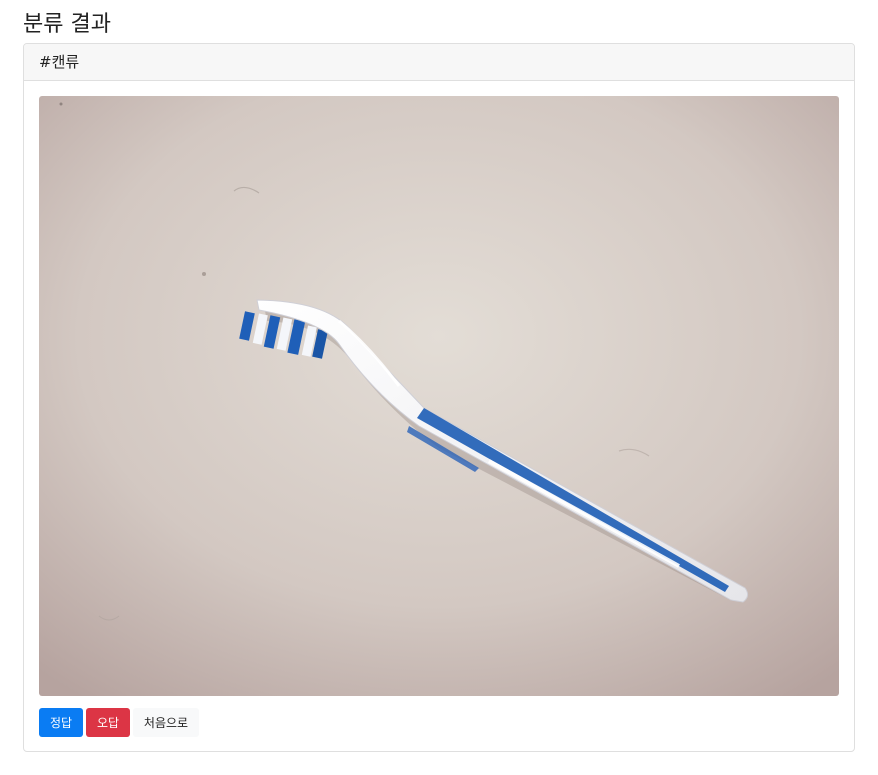 This screenshot has width=878, height=775. What do you see at coordinates (439, 62) in the screenshot?
I see `category-header: #캔류` at bounding box center [439, 62].